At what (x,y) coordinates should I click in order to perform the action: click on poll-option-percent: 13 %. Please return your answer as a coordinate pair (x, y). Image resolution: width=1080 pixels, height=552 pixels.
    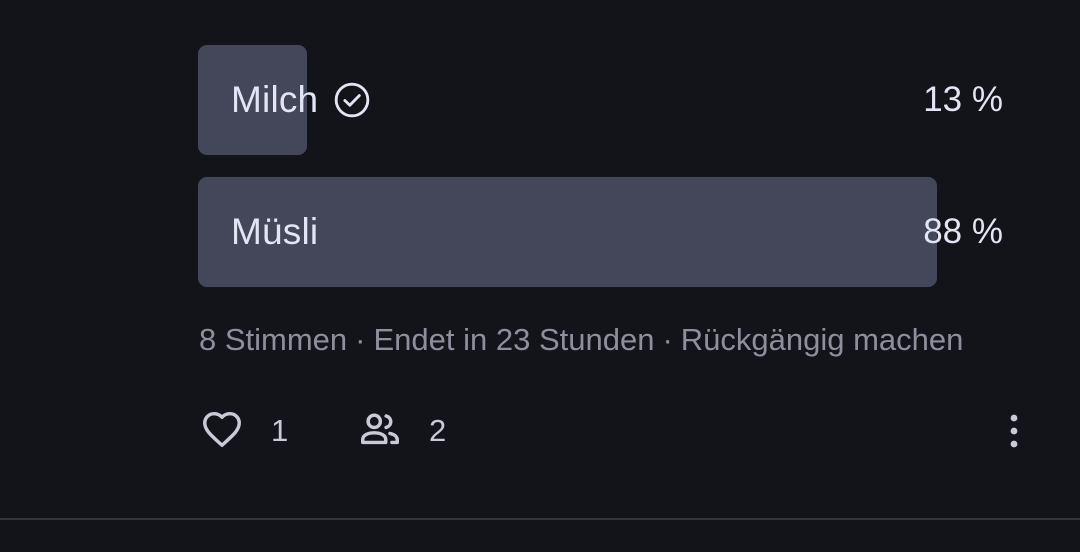
    Looking at the image, I should click on (963, 99).